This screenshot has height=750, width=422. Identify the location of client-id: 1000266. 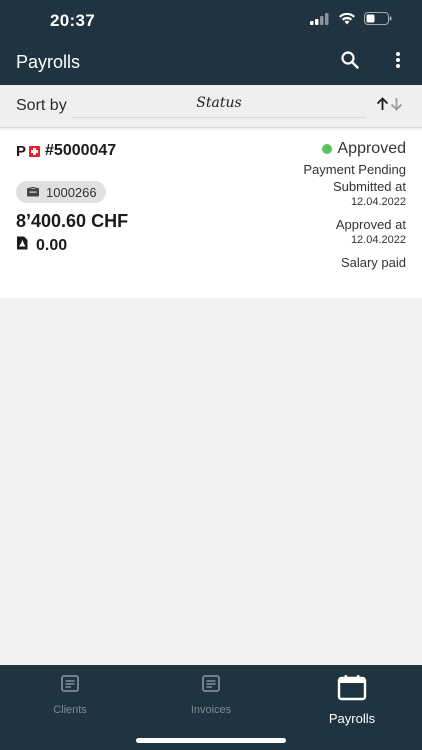
(71, 192).